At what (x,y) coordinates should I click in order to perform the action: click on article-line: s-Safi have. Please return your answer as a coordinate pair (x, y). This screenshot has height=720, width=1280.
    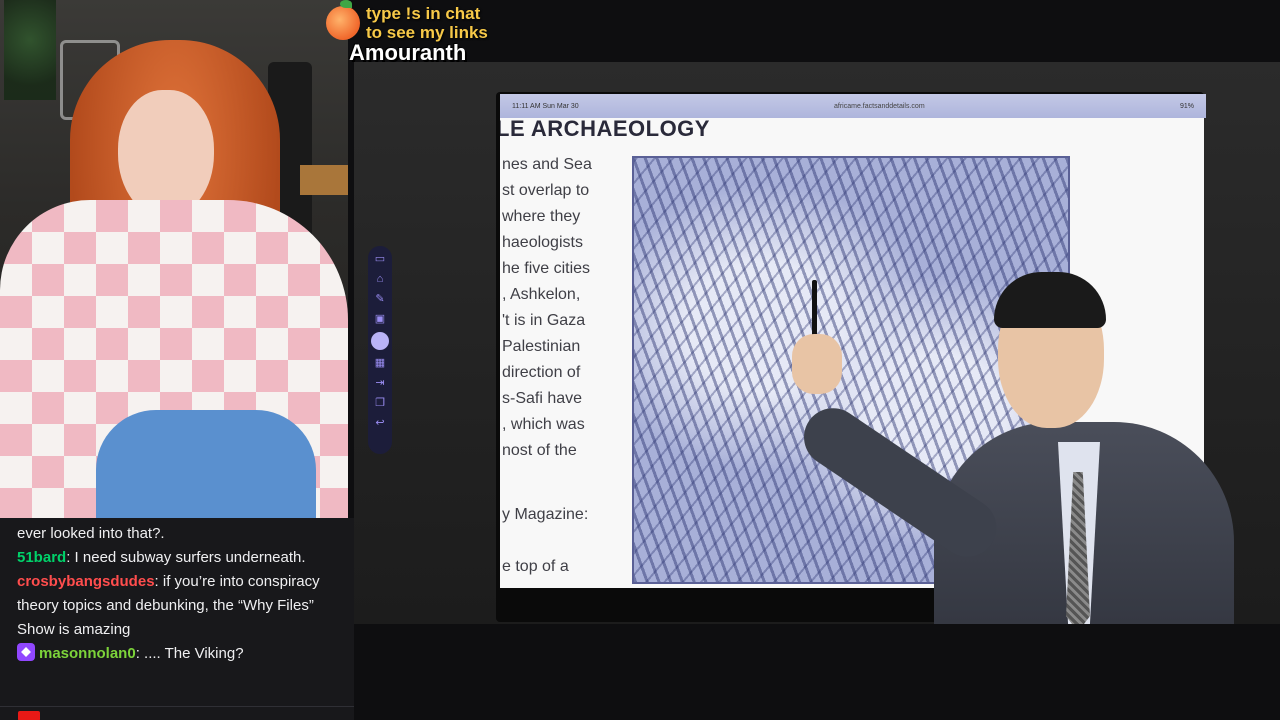
    Looking at the image, I should click on (542, 398).